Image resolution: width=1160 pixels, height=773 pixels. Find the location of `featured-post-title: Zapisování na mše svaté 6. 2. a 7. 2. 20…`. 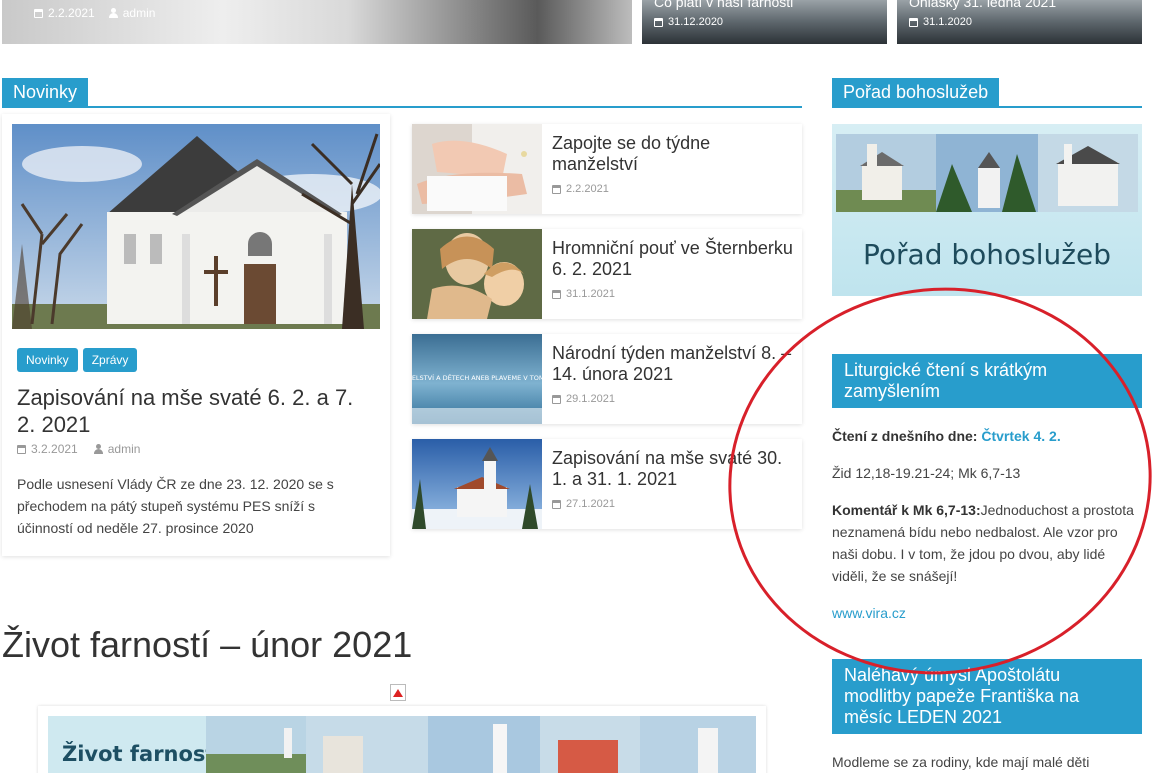

featured-post-title: Zapisování na mše svaté 6. 2. a 7. 2. 20… is located at coordinates (187, 411).